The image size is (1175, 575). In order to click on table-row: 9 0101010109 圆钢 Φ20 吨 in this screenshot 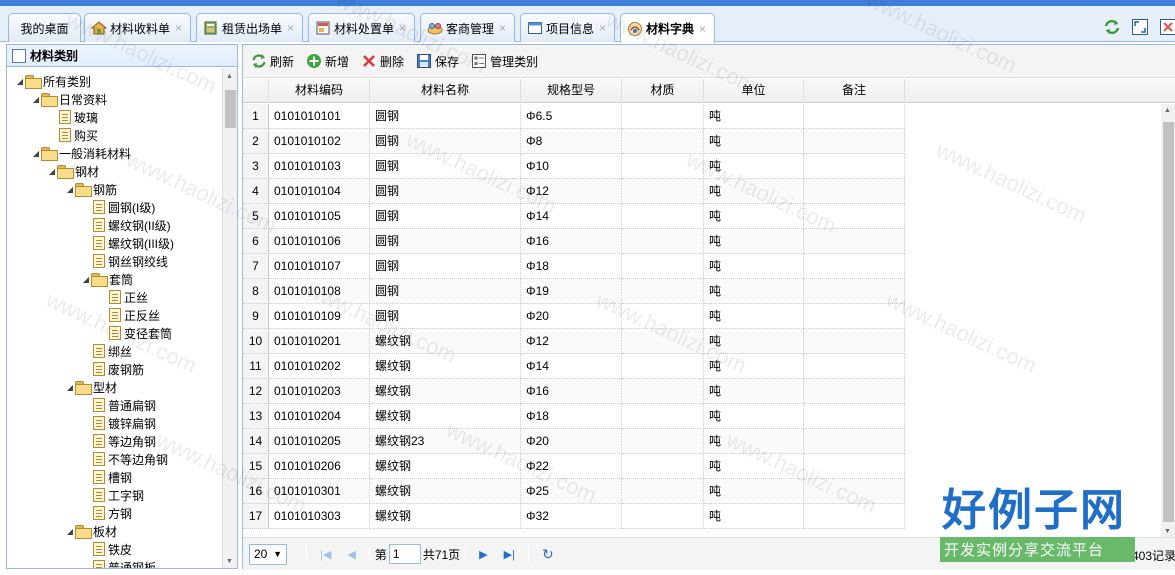, I will do `click(574, 316)`.